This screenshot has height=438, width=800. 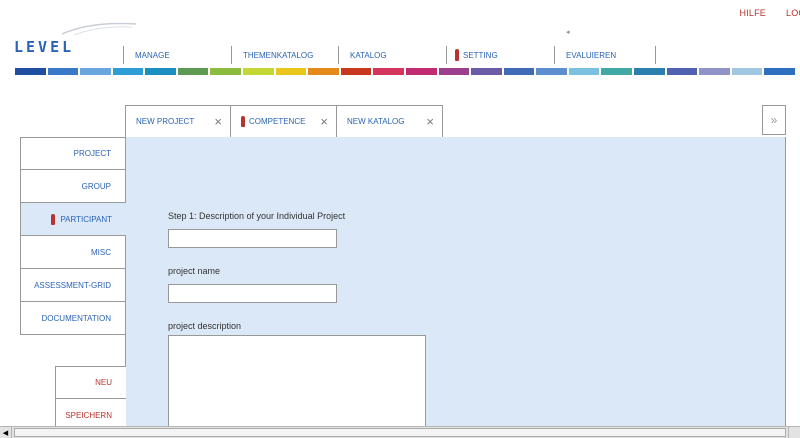 What do you see at coordinates (794, 432) in the screenshot?
I see `scroll-right-arrow` at bounding box center [794, 432].